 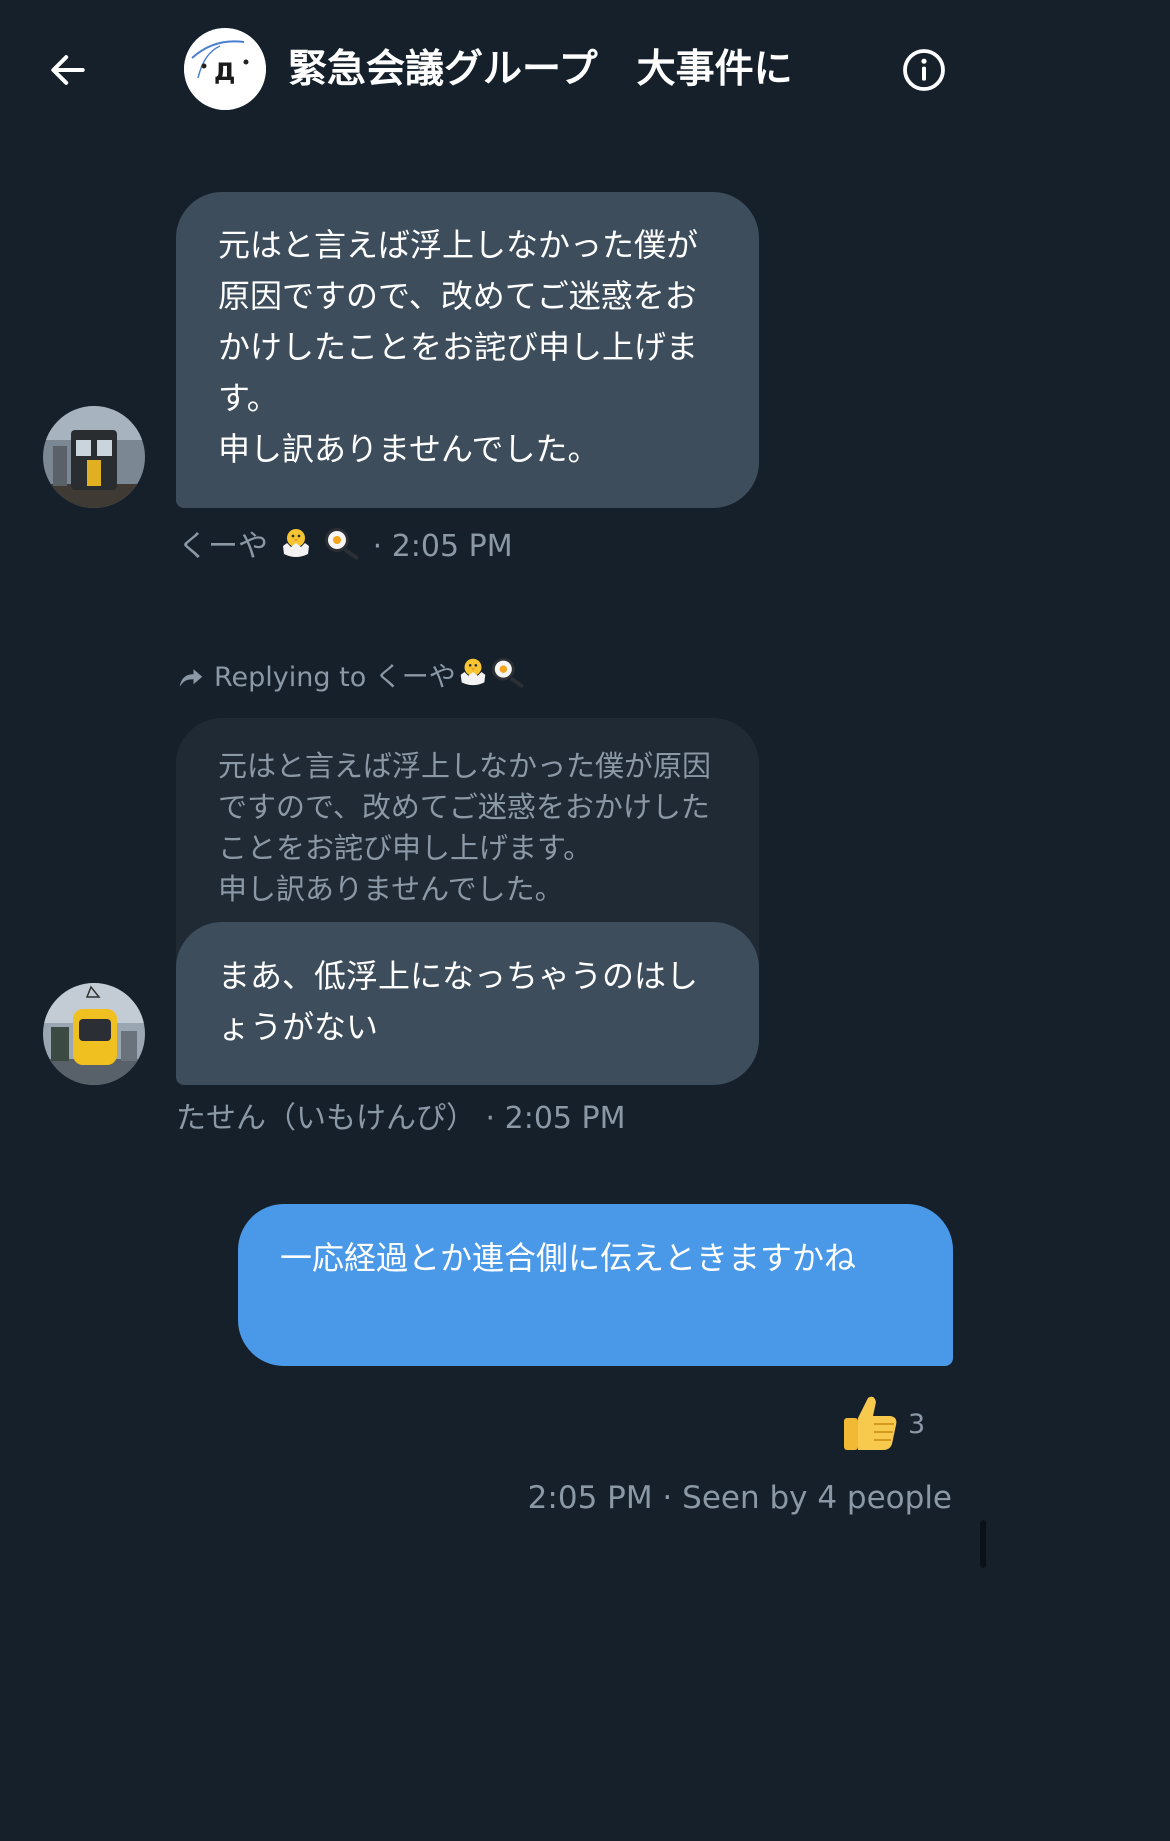 What do you see at coordinates (335, 677) in the screenshot?
I see `reply-label: Replying to くーや` at bounding box center [335, 677].